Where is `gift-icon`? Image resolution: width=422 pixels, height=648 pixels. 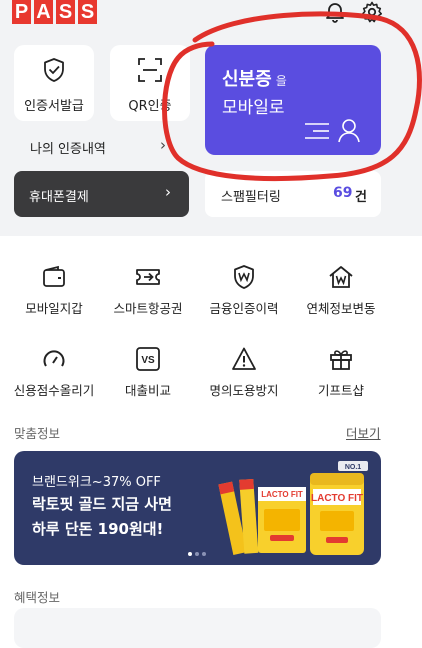 gift-icon is located at coordinates (341, 360).